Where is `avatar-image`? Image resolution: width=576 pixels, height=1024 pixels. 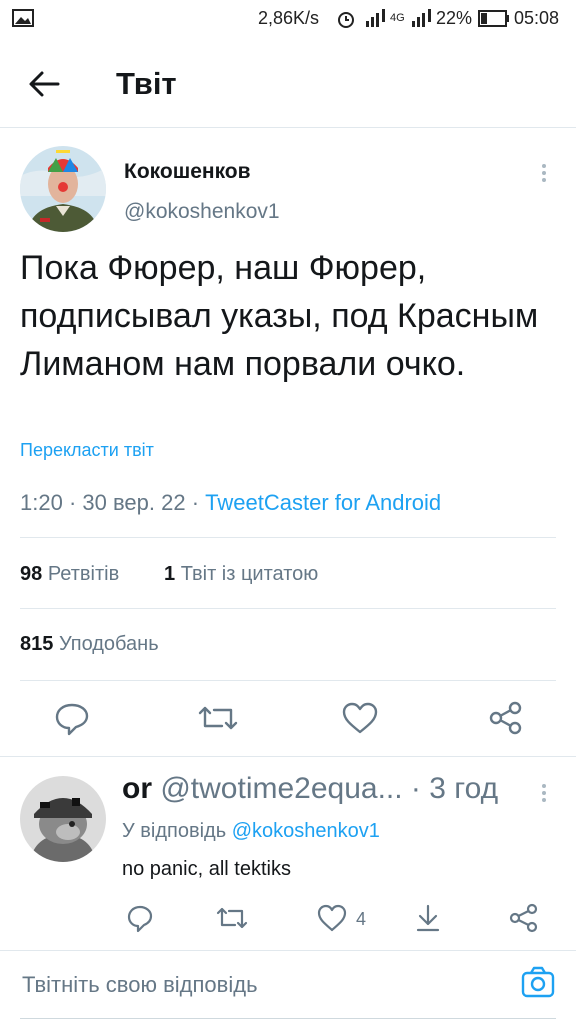
avatar-image is located at coordinates (63, 189).